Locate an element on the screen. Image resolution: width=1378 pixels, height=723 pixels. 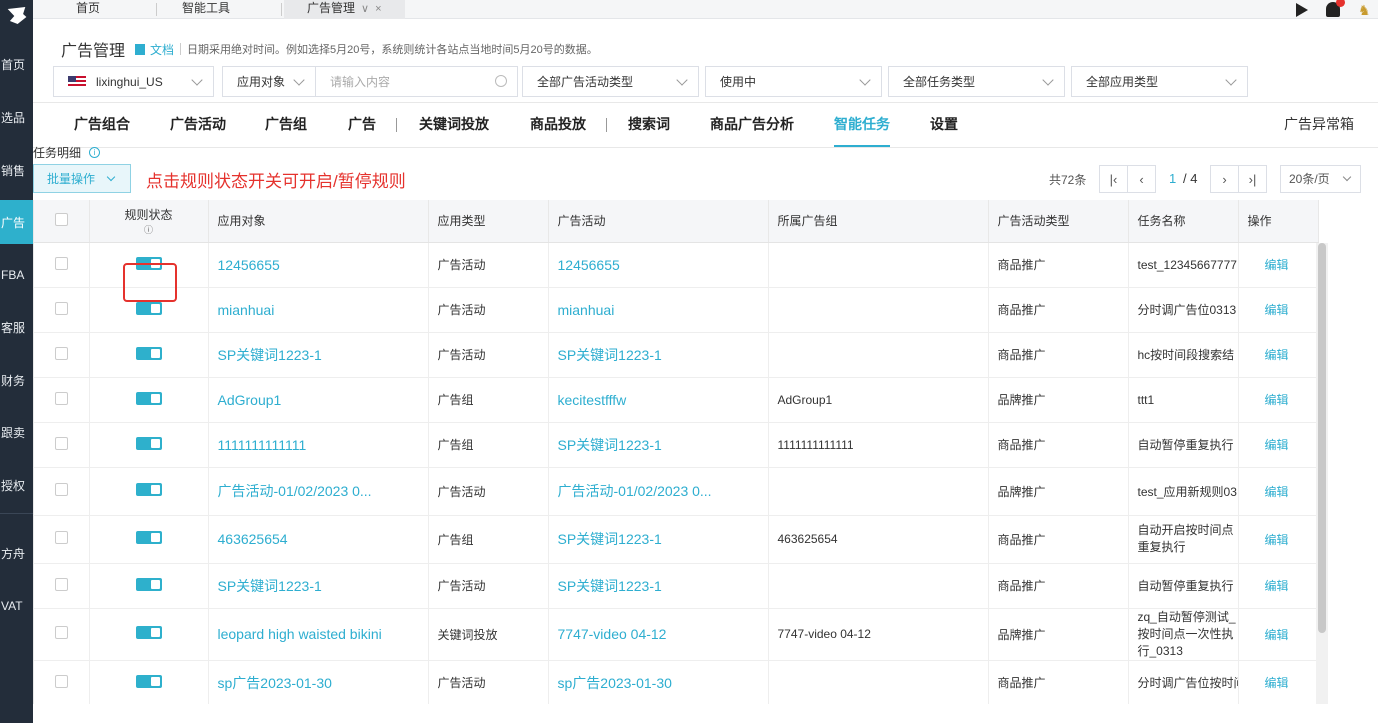
tab-settings: 设置 is located at coordinates (944, 125).